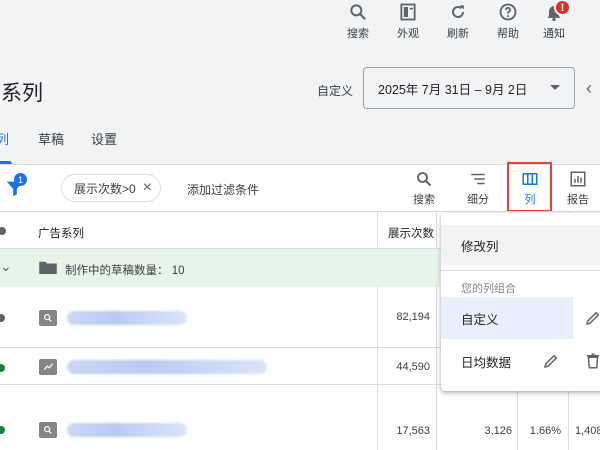  What do you see at coordinates (458, 11) in the screenshot?
I see `refresh-icon` at bounding box center [458, 11].